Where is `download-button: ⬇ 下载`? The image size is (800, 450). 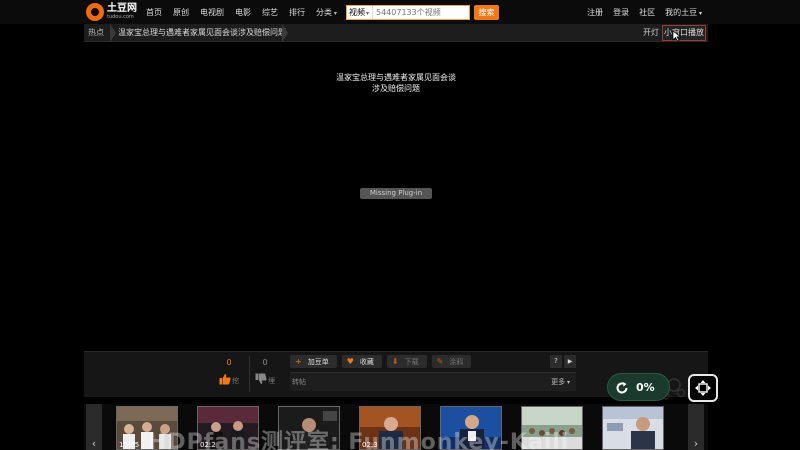
download-button: ⬇ 下载 is located at coordinates (406, 361).